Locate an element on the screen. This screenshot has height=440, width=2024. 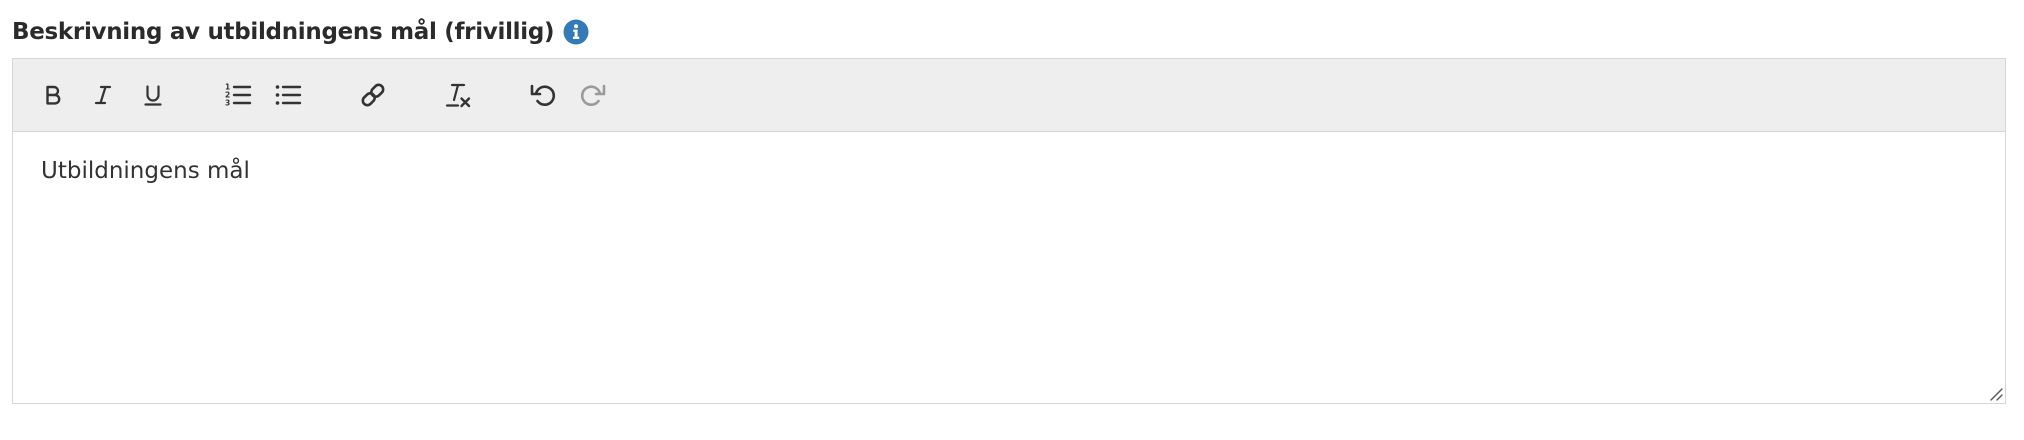
link-button is located at coordinates (373, 95).